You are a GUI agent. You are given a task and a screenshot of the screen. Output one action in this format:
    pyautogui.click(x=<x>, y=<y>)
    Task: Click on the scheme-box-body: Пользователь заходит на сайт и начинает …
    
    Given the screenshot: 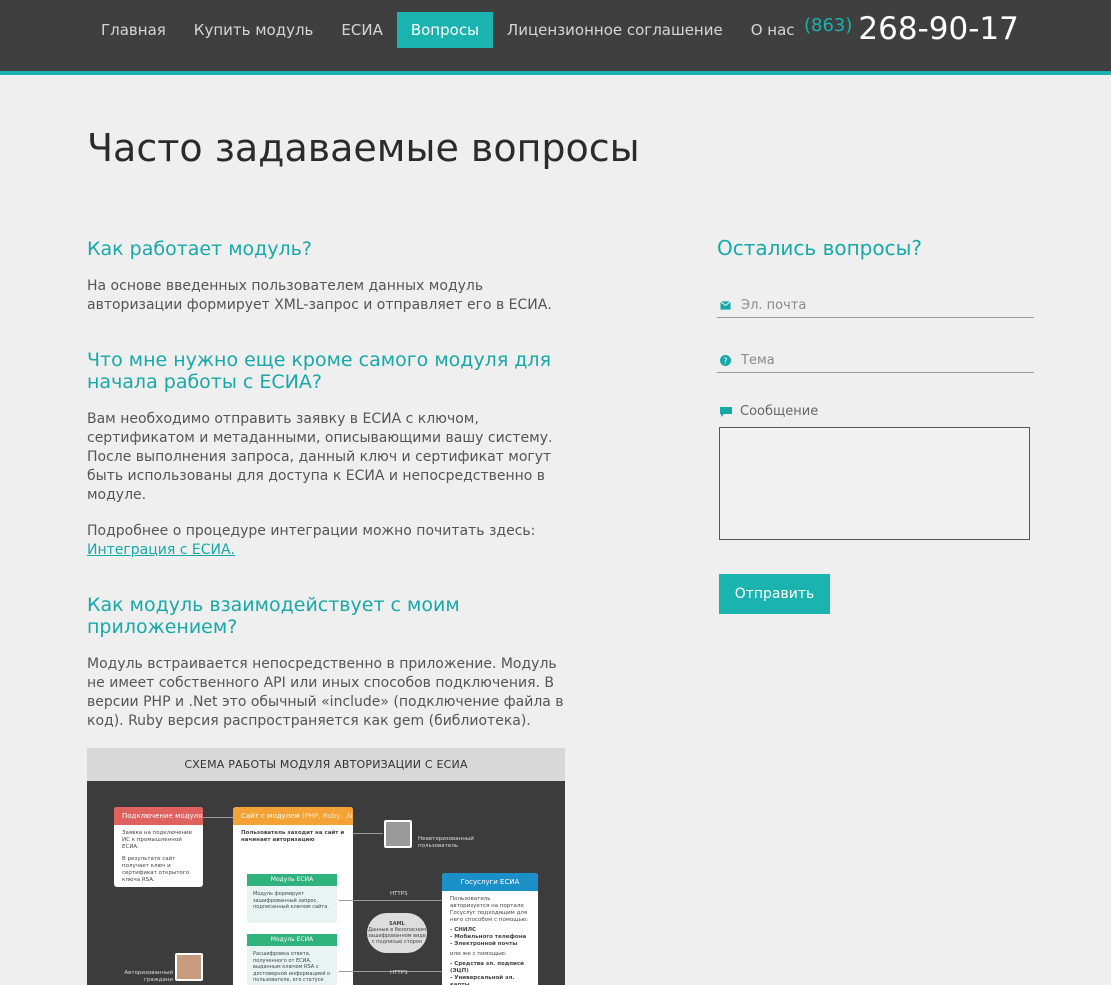 What is the action you would take?
    pyautogui.click(x=293, y=836)
    